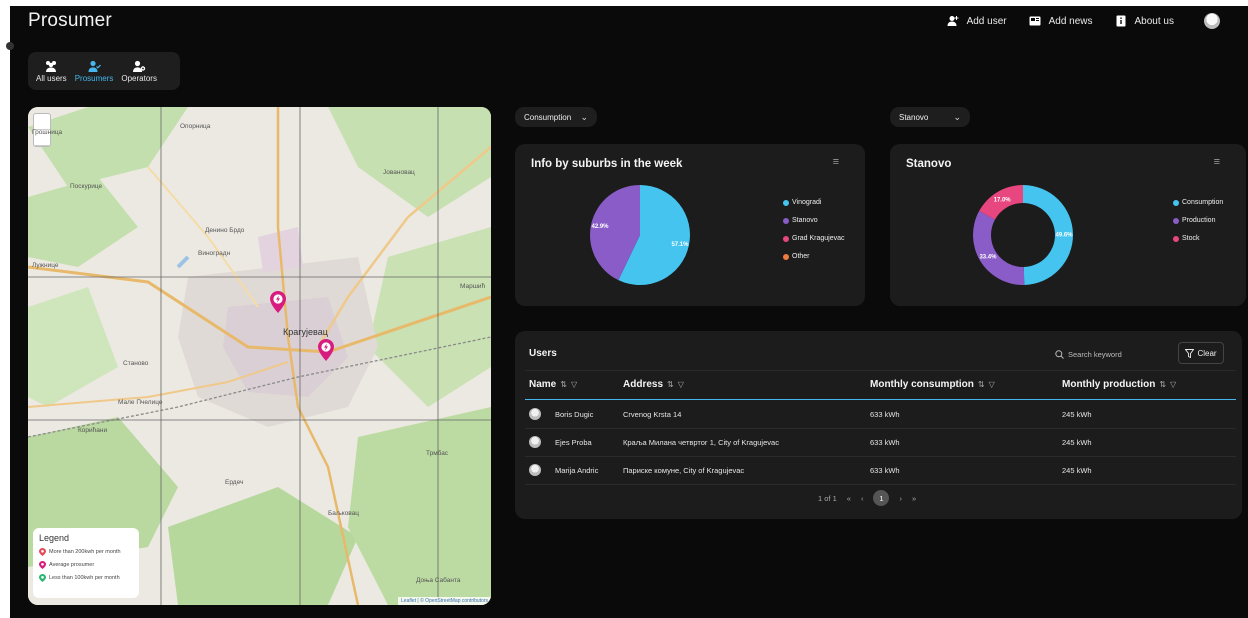  Describe the element at coordinates (225, 230) in the screenshot. I see `map-label: Денино Брдо` at that location.